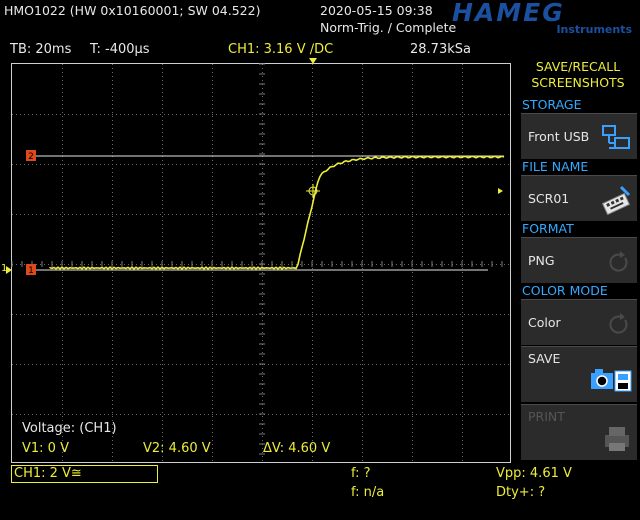 The image size is (640, 520). I want to click on channel-ground-arrow, so click(9, 270).